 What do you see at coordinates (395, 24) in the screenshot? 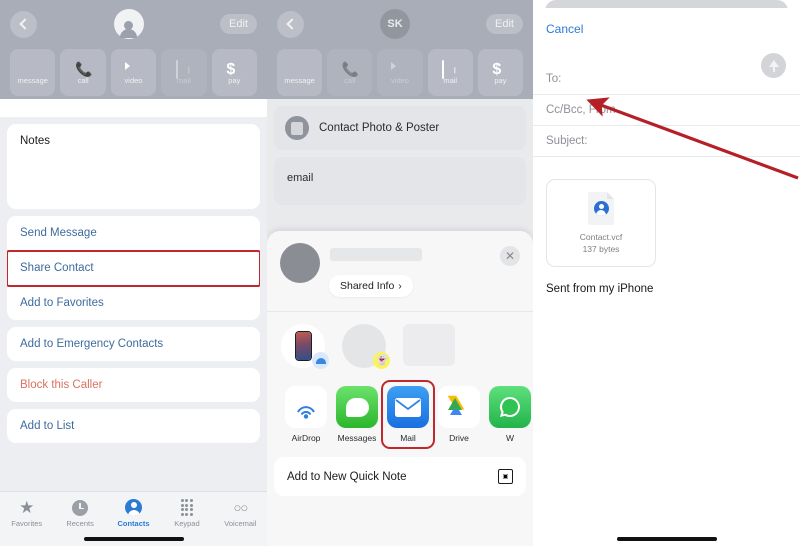
I see `avatar-initials: SK` at bounding box center [395, 24].